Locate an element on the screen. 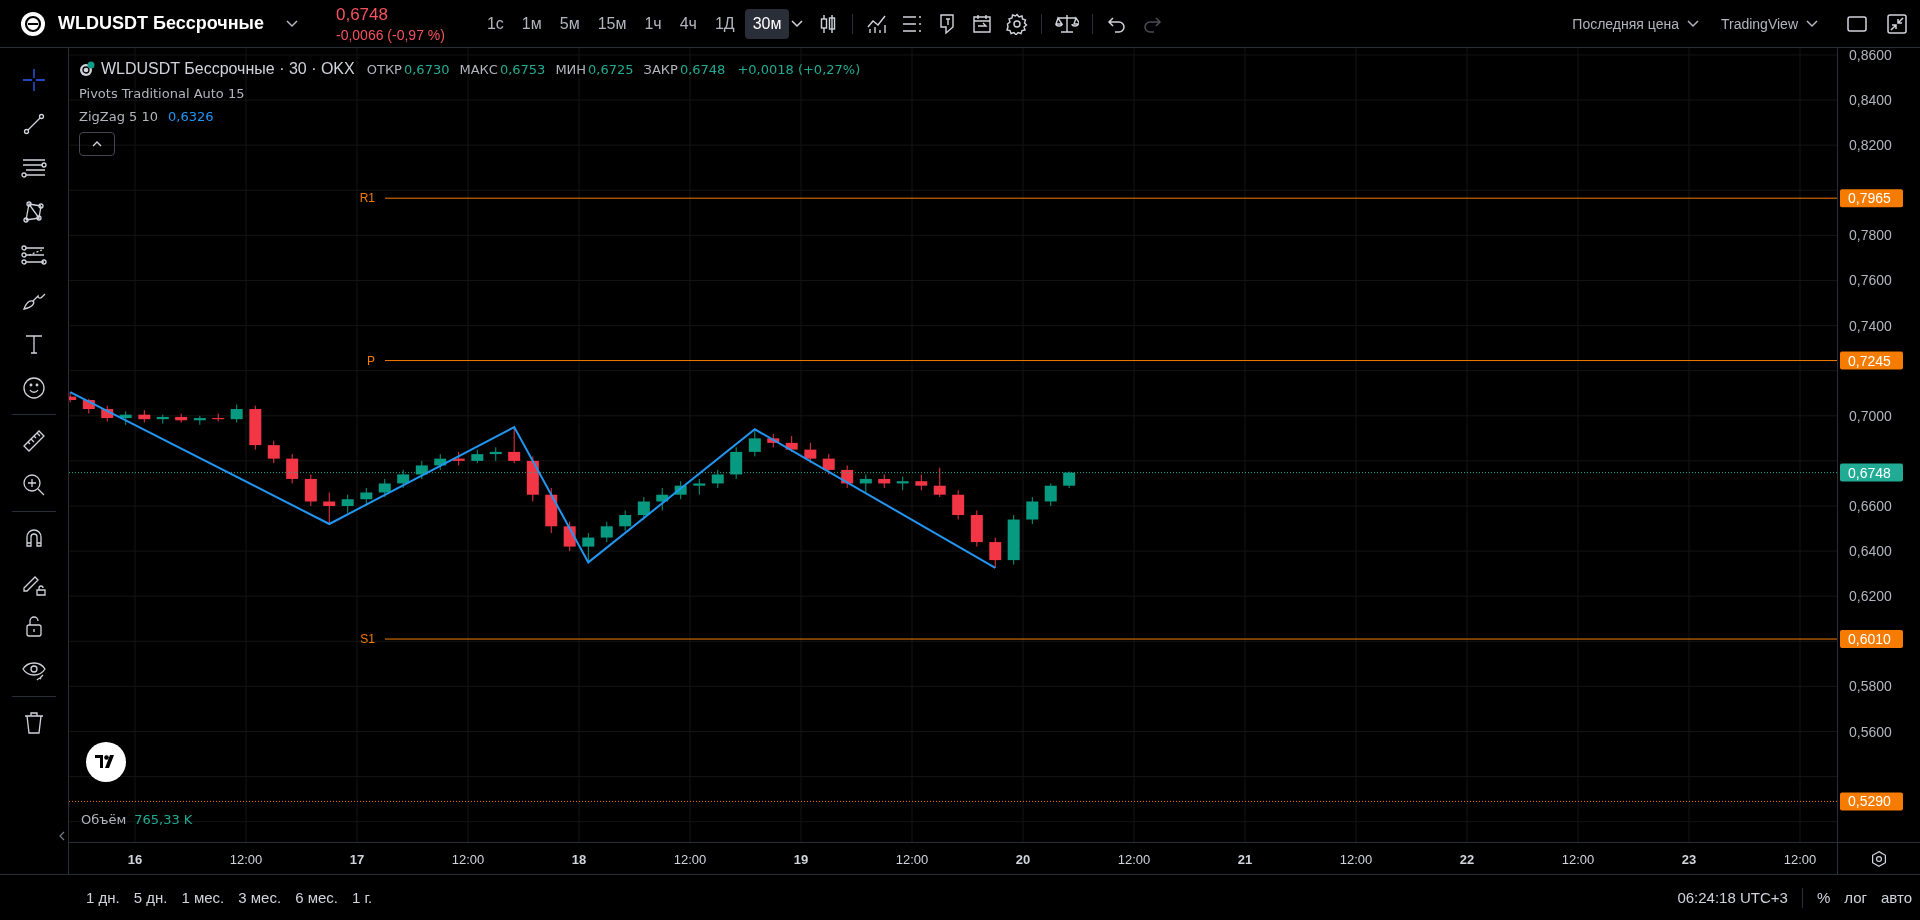 Image resolution: width=1920 pixels, height=920 pixels. pivot-label: R1 is located at coordinates (367, 198).